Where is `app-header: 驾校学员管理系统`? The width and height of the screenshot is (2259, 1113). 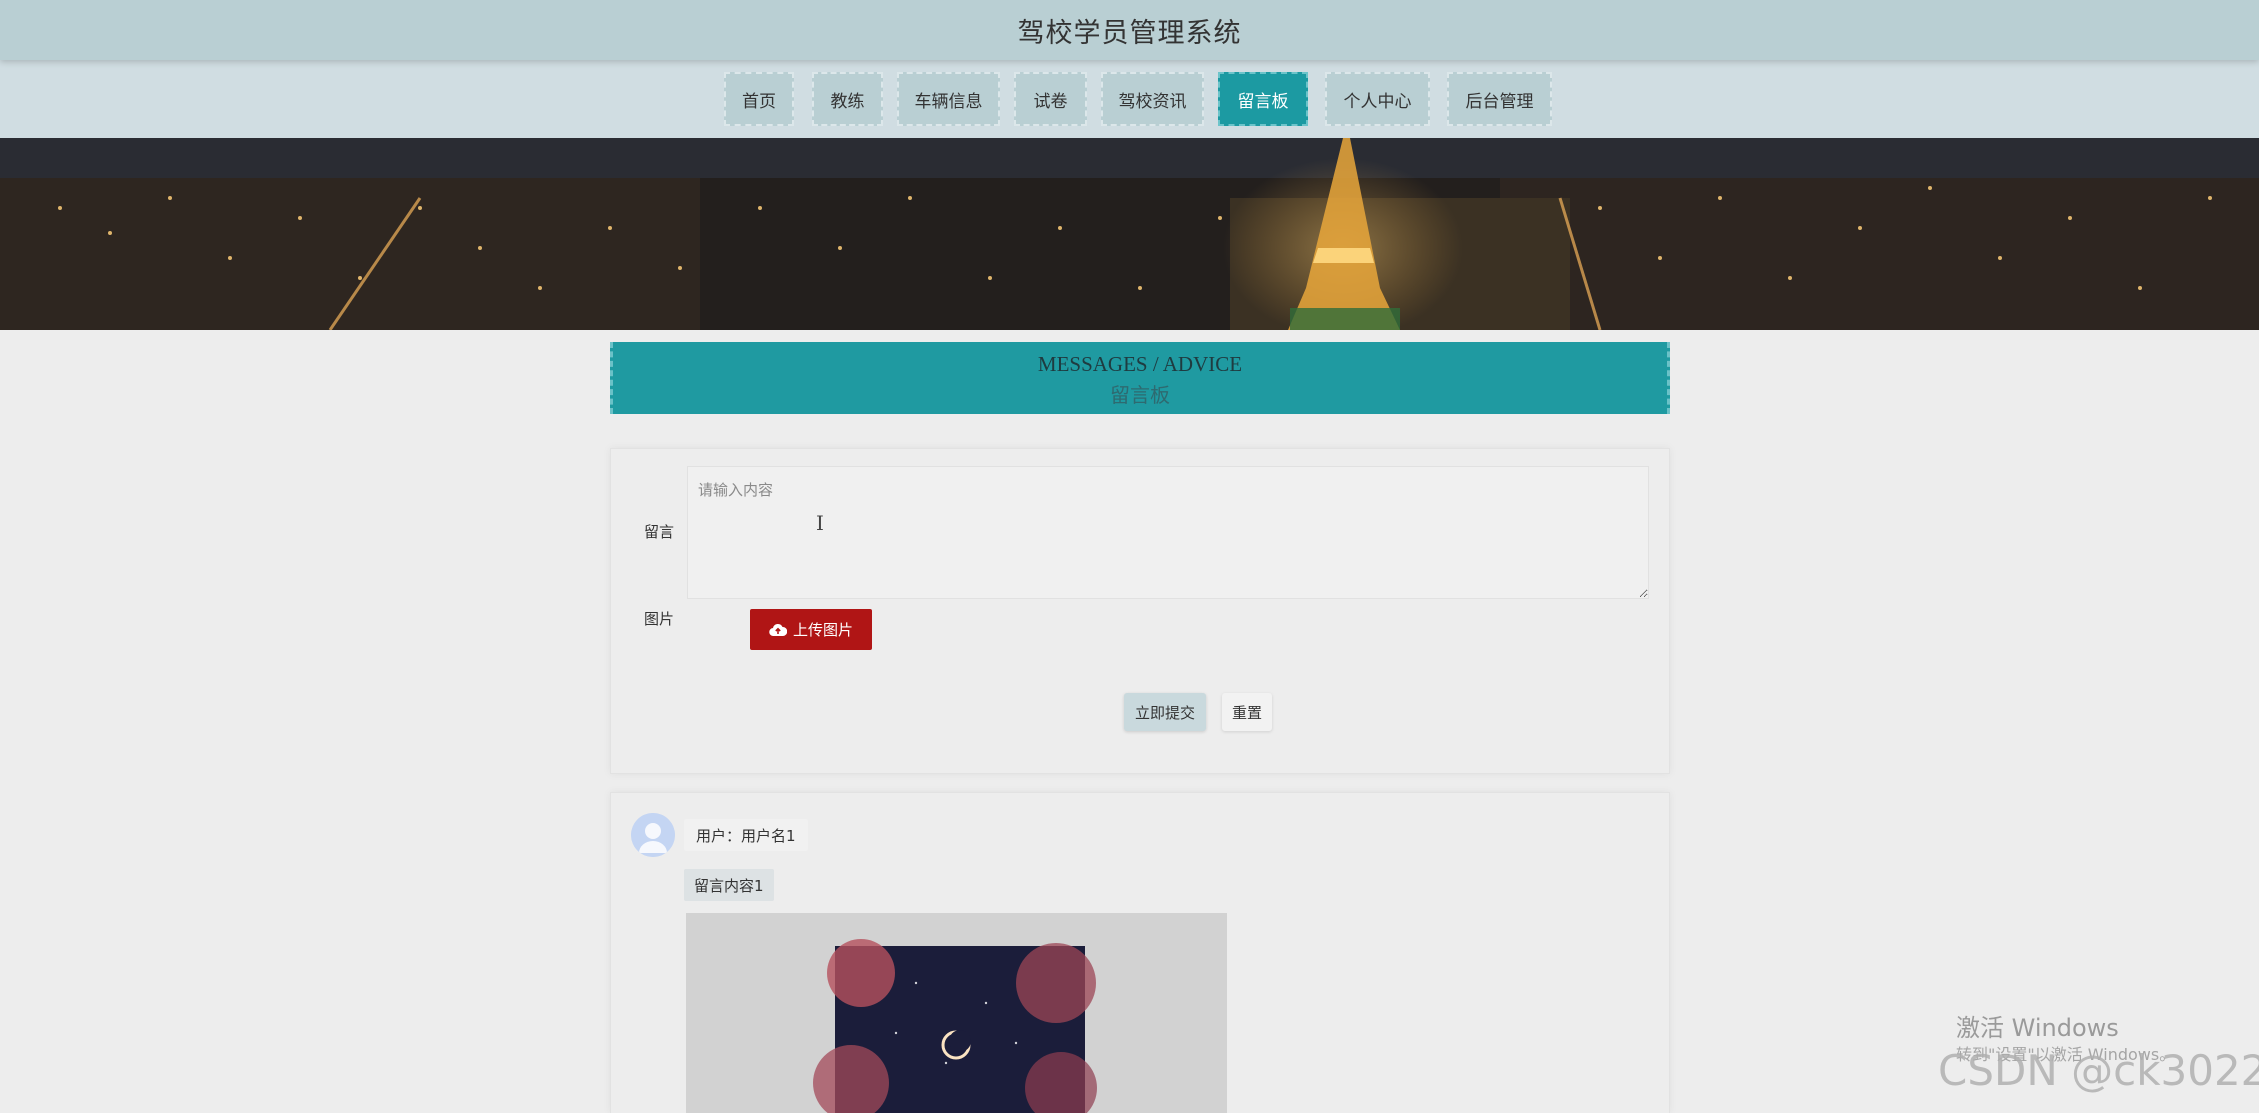 app-header: 驾校学员管理系统 is located at coordinates (1129, 30).